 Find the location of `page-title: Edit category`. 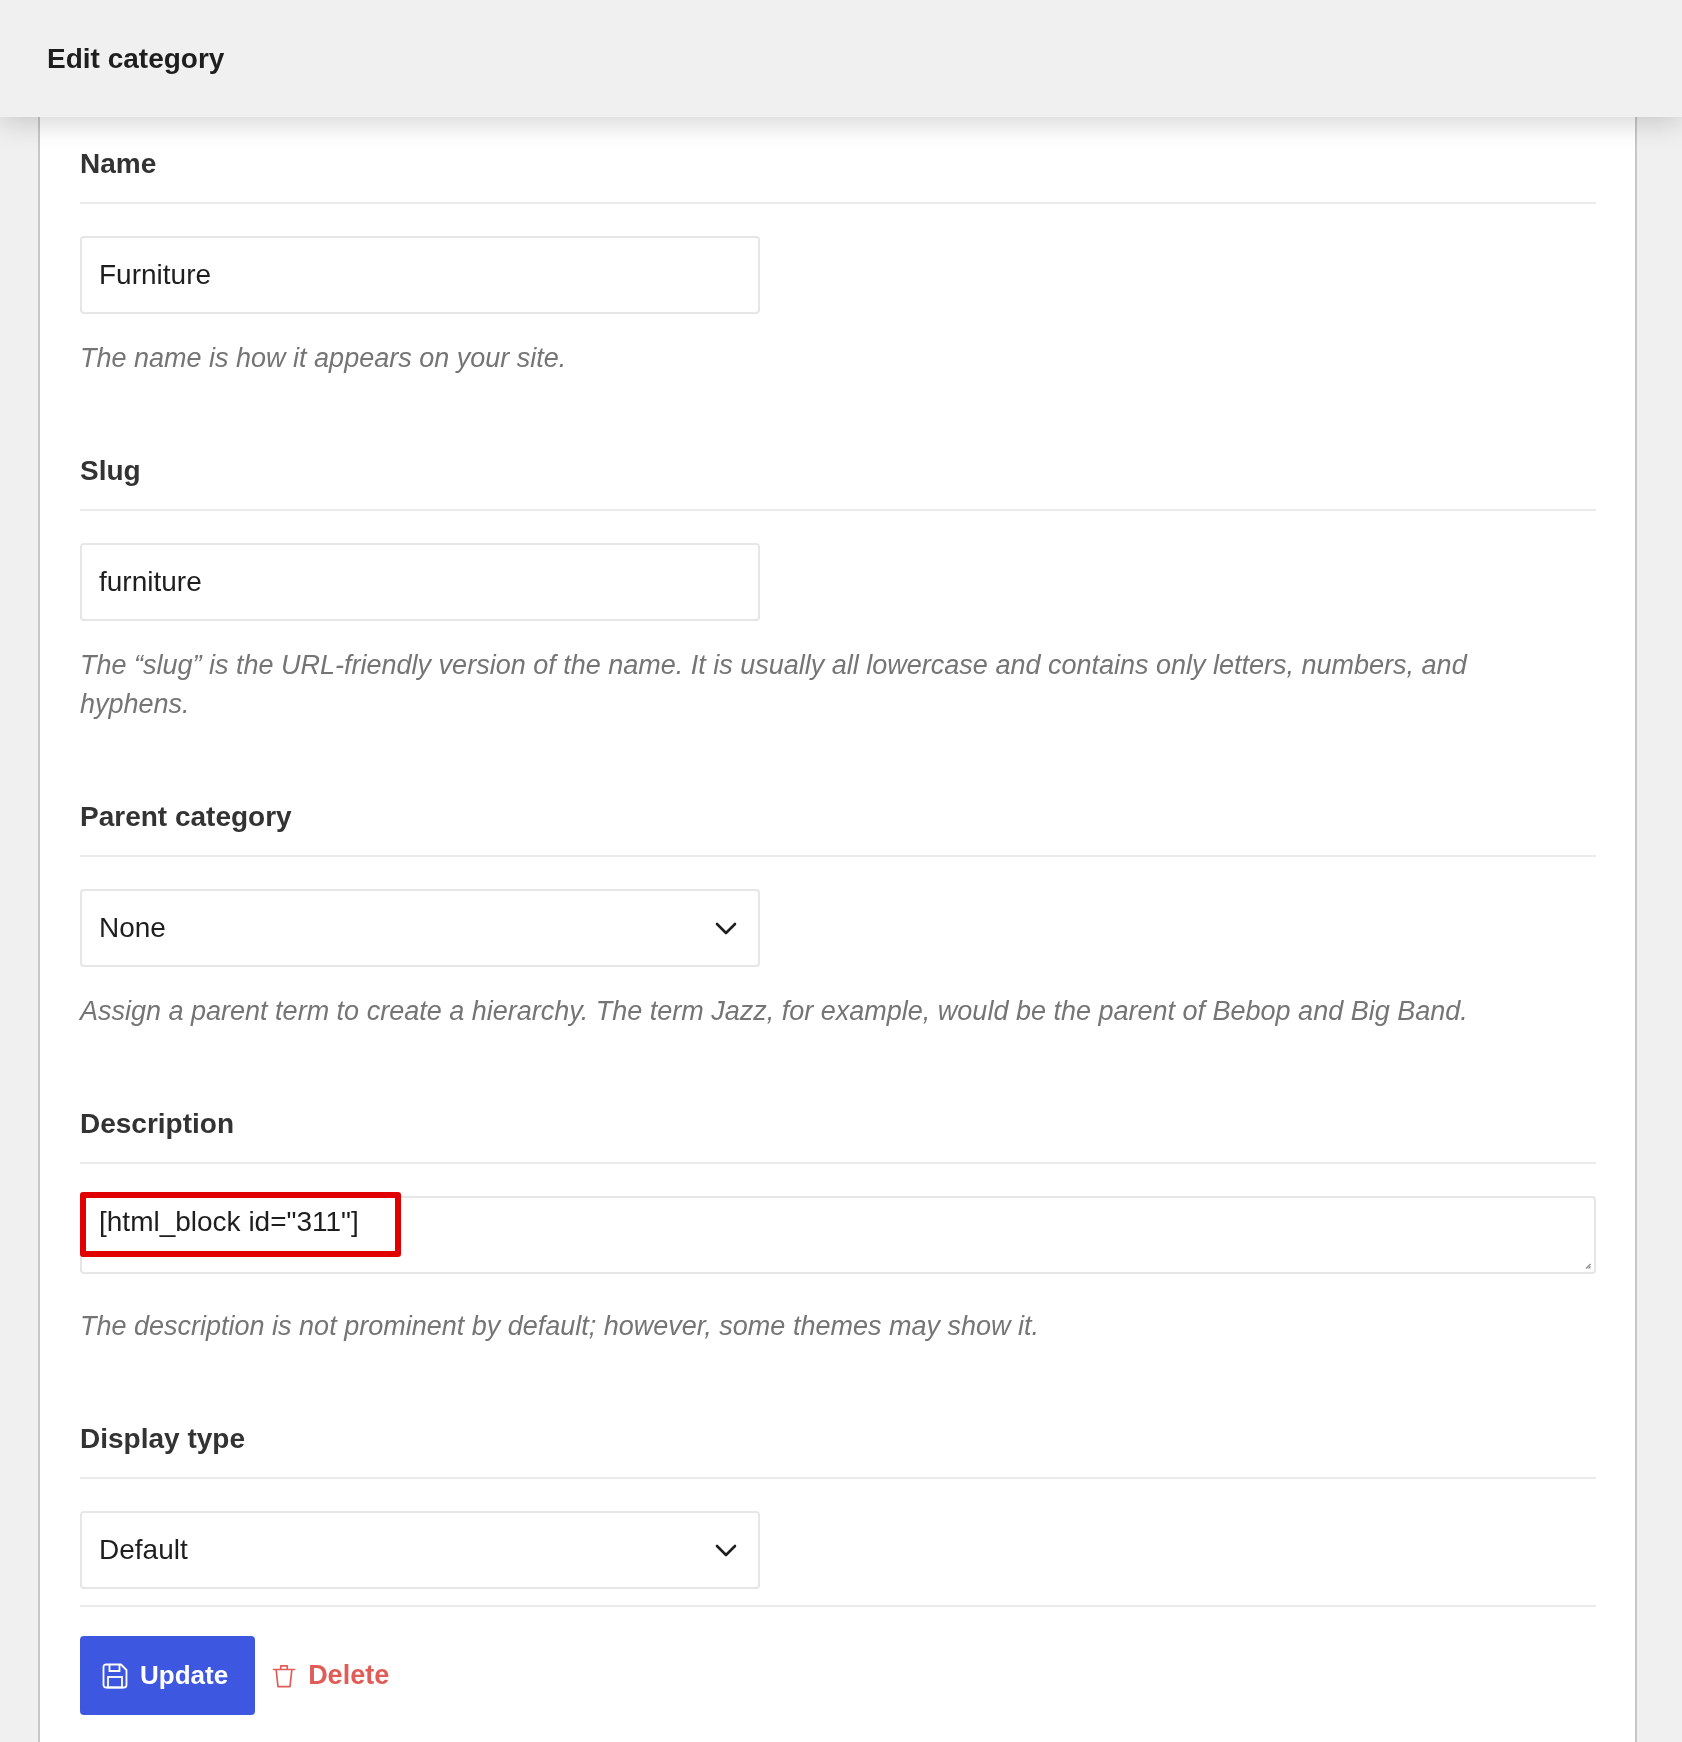

page-title: Edit category is located at coordinates (136, 58).